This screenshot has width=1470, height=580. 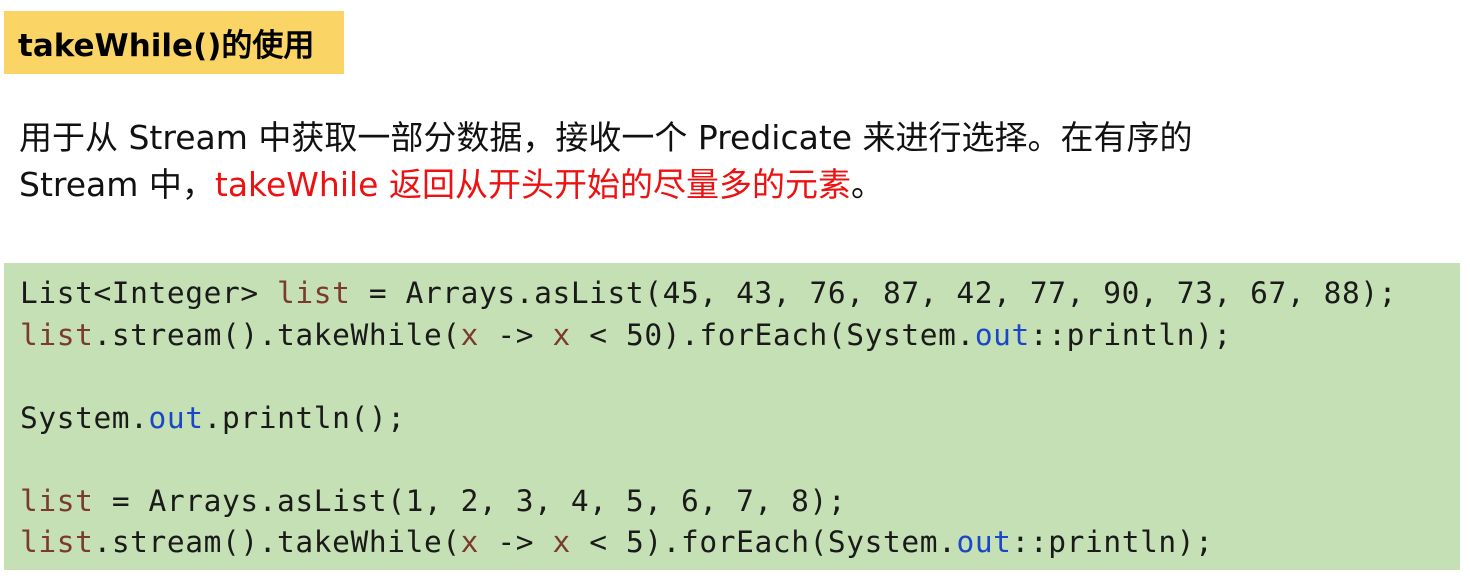 I want to click on description-line-2: Stream 中，takeWhile 返回从开头开始的尽量多的元素。, so click(x=739, y=184).